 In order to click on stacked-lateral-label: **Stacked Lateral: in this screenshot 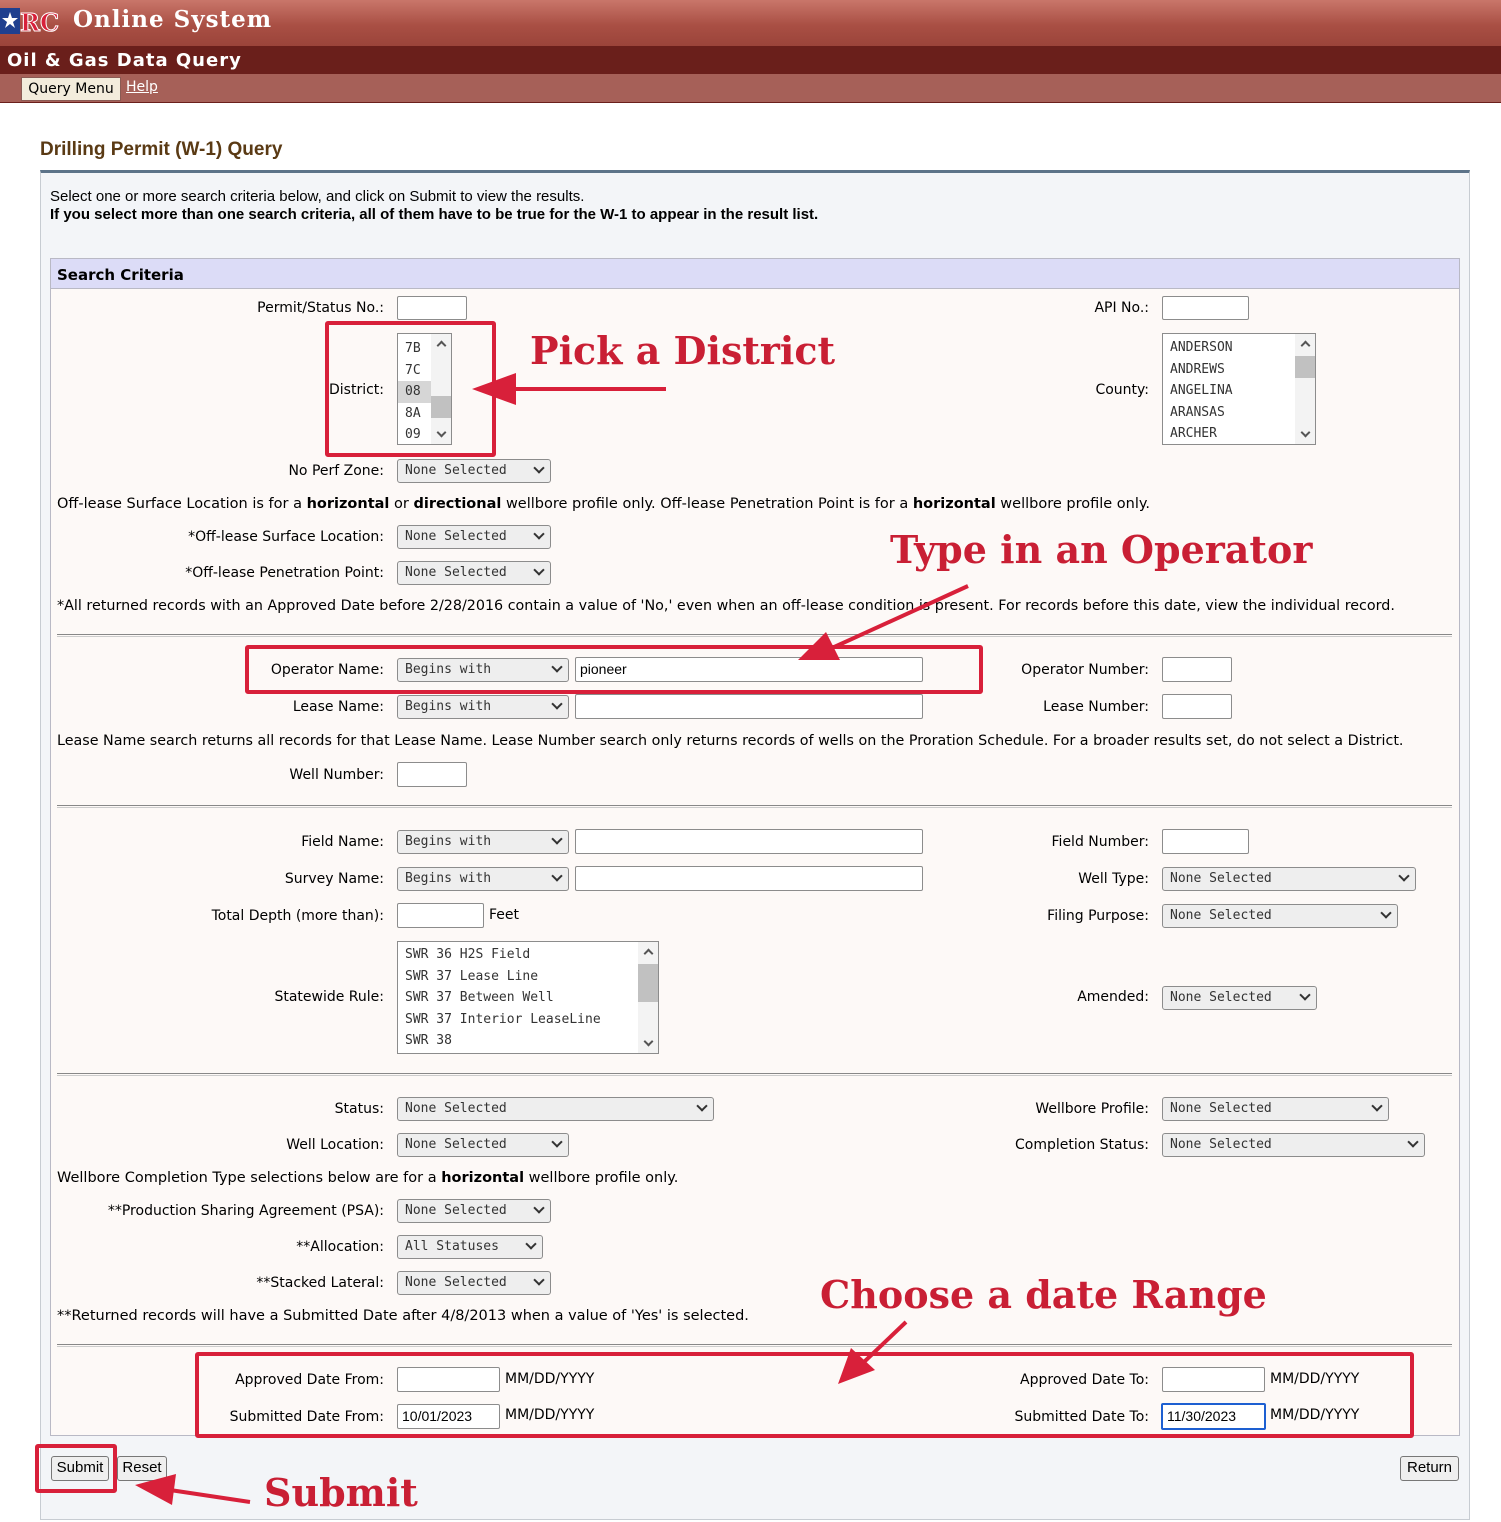, I will do `click(320, 1283)`.